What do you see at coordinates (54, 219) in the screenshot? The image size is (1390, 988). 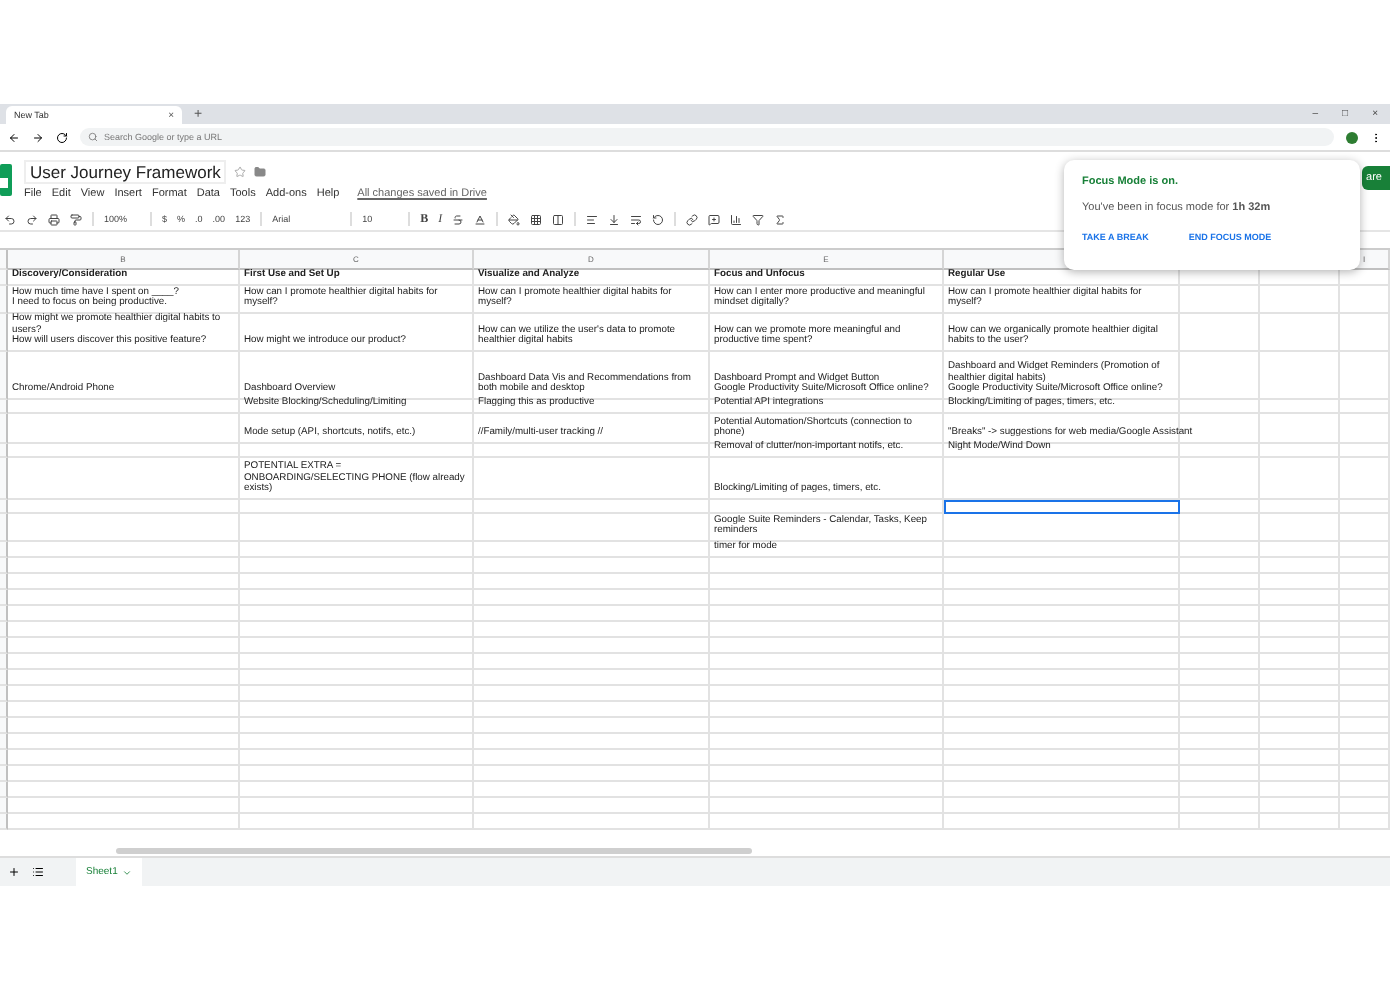 I see `print-icon` at bounding box center [54, 219].